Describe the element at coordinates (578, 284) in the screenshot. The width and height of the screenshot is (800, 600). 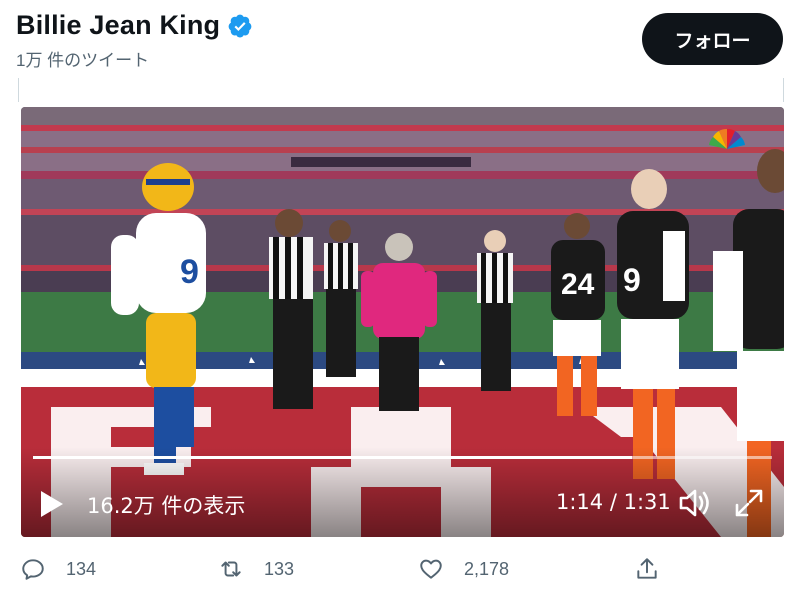
I see `svg-text: 24` at that location.